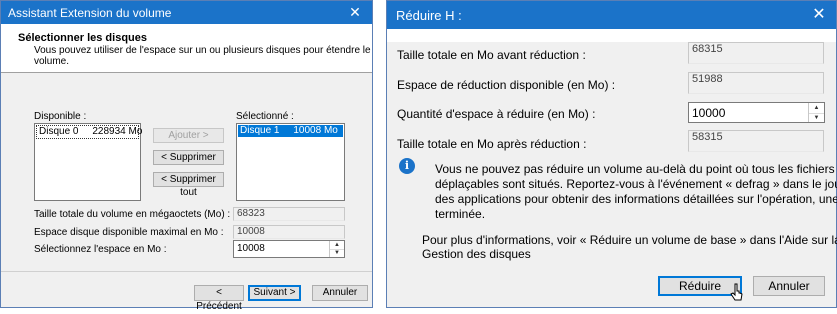 This screenshot has width=837, height=314. I want to click on total-after-value: 58315, so click(756, 141).